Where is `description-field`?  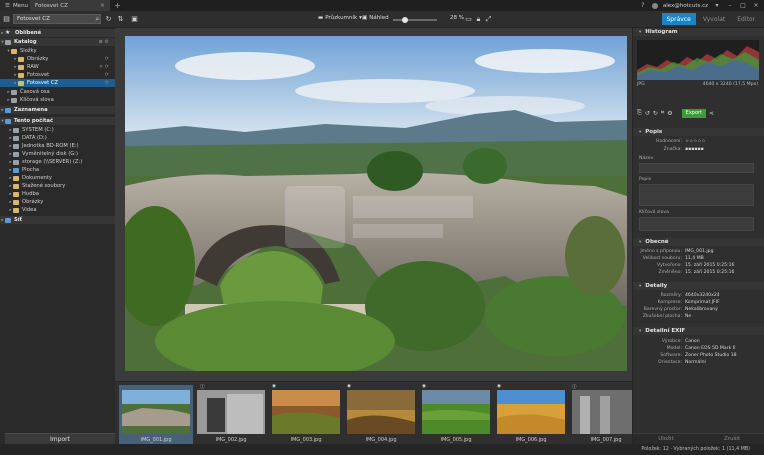
description-field is located at coordinates (696, 195).